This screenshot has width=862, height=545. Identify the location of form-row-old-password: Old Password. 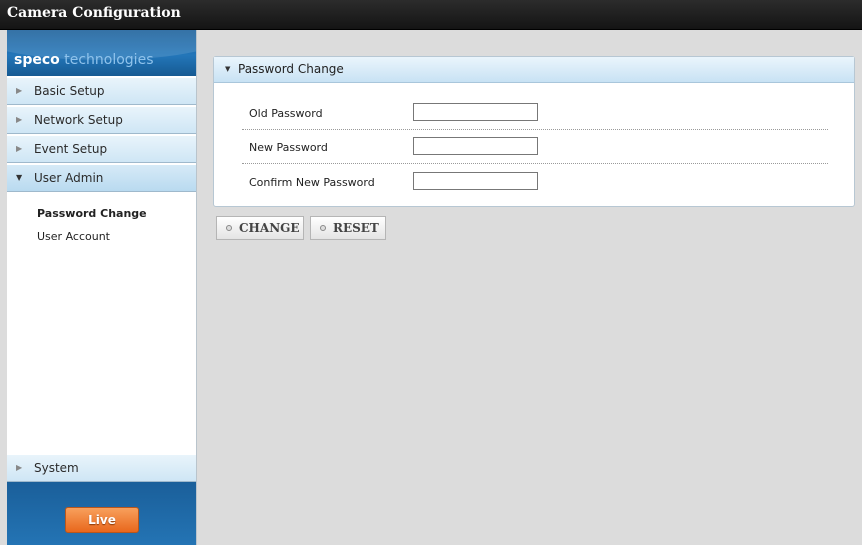
(535, 112).